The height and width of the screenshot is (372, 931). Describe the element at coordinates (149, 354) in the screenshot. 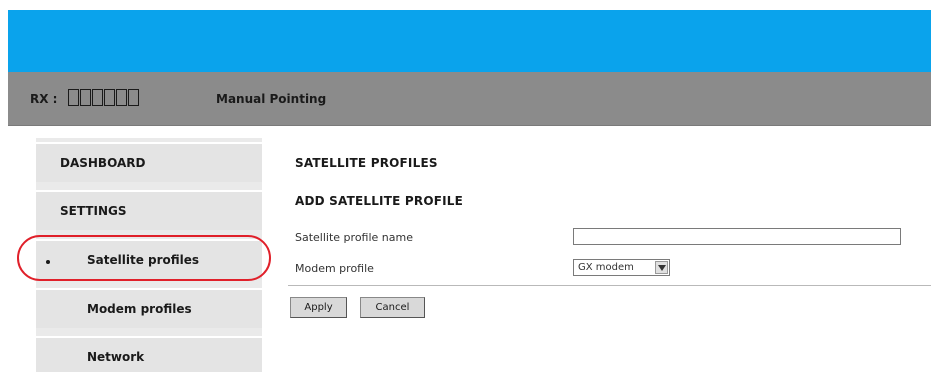

I see `sidebar-item-network: Network` at that location.